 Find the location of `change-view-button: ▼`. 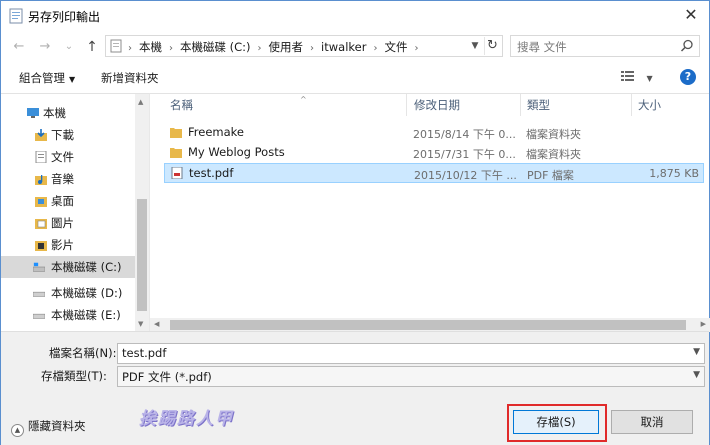

change-view-button: ▼ is located at coordinates (638, 78).